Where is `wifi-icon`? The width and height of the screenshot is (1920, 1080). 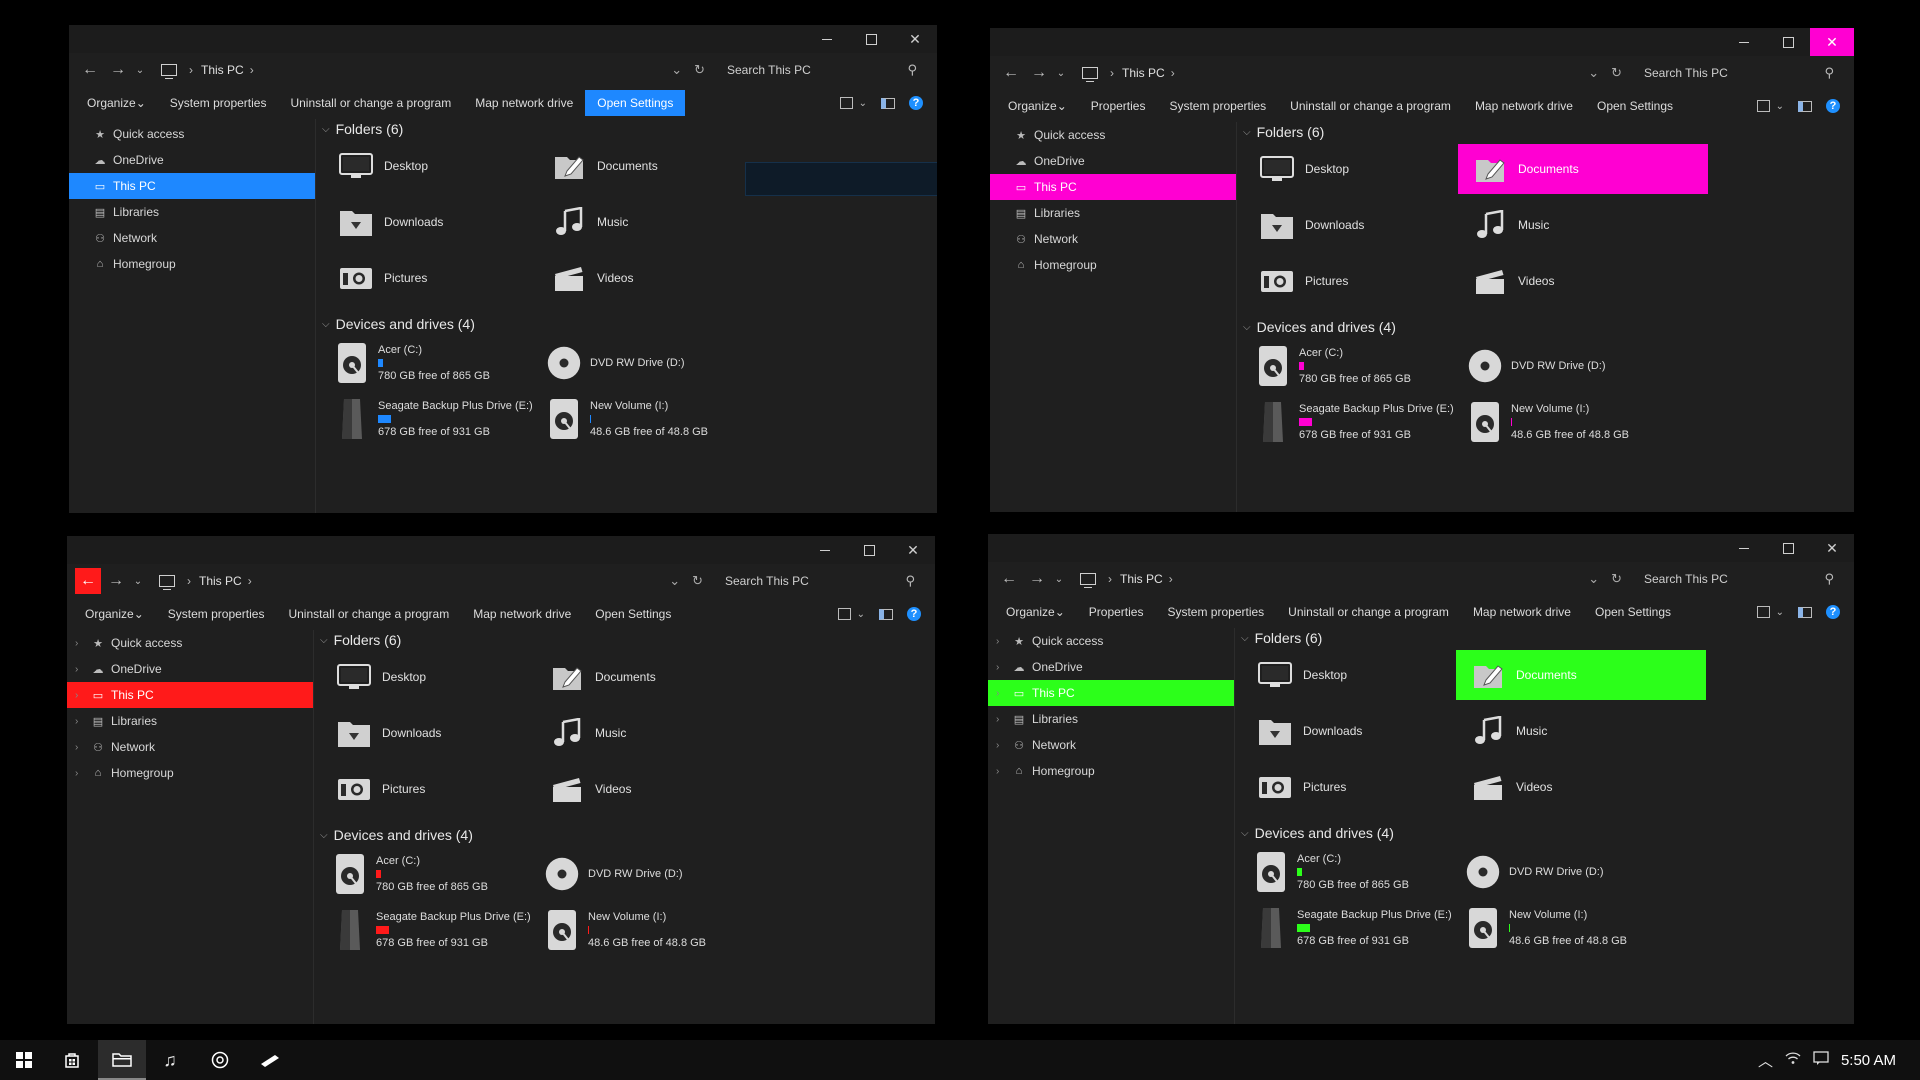
wifi-icon is located at coordinates (1793, 1060).